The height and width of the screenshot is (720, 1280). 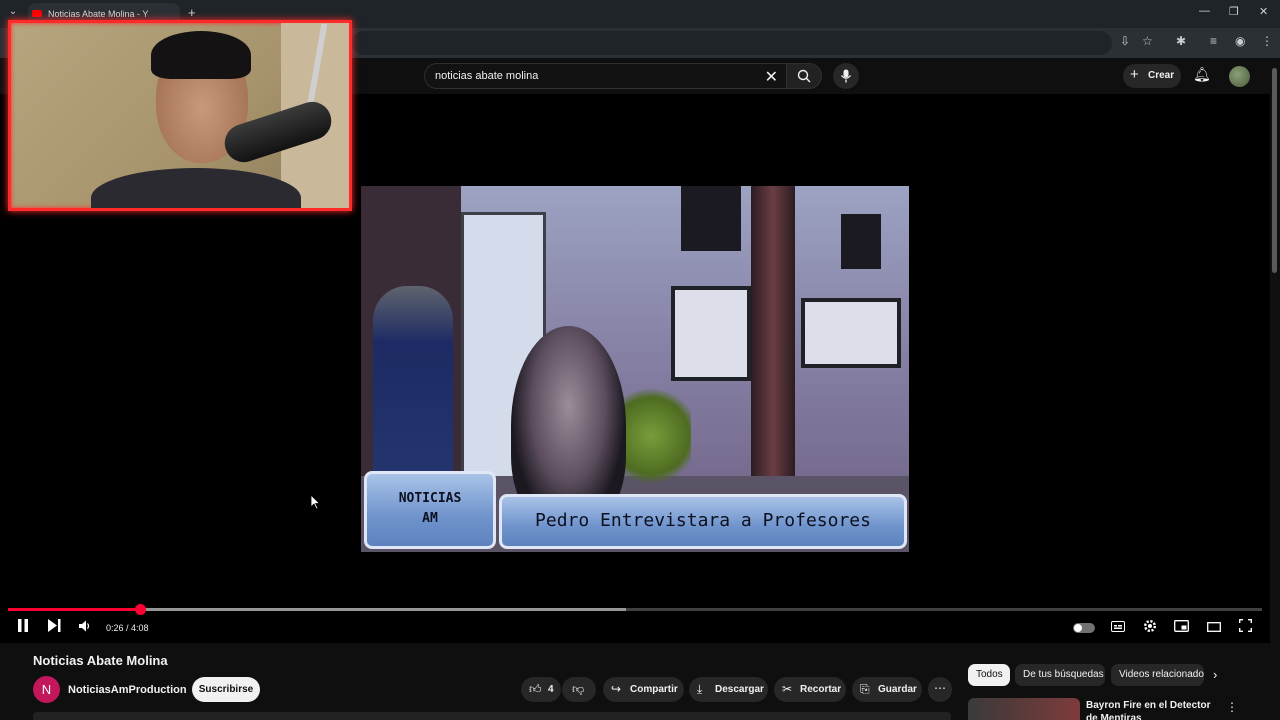 I want to click on chips-next-chevron-icon: ›, so click(x=1215, y=674).